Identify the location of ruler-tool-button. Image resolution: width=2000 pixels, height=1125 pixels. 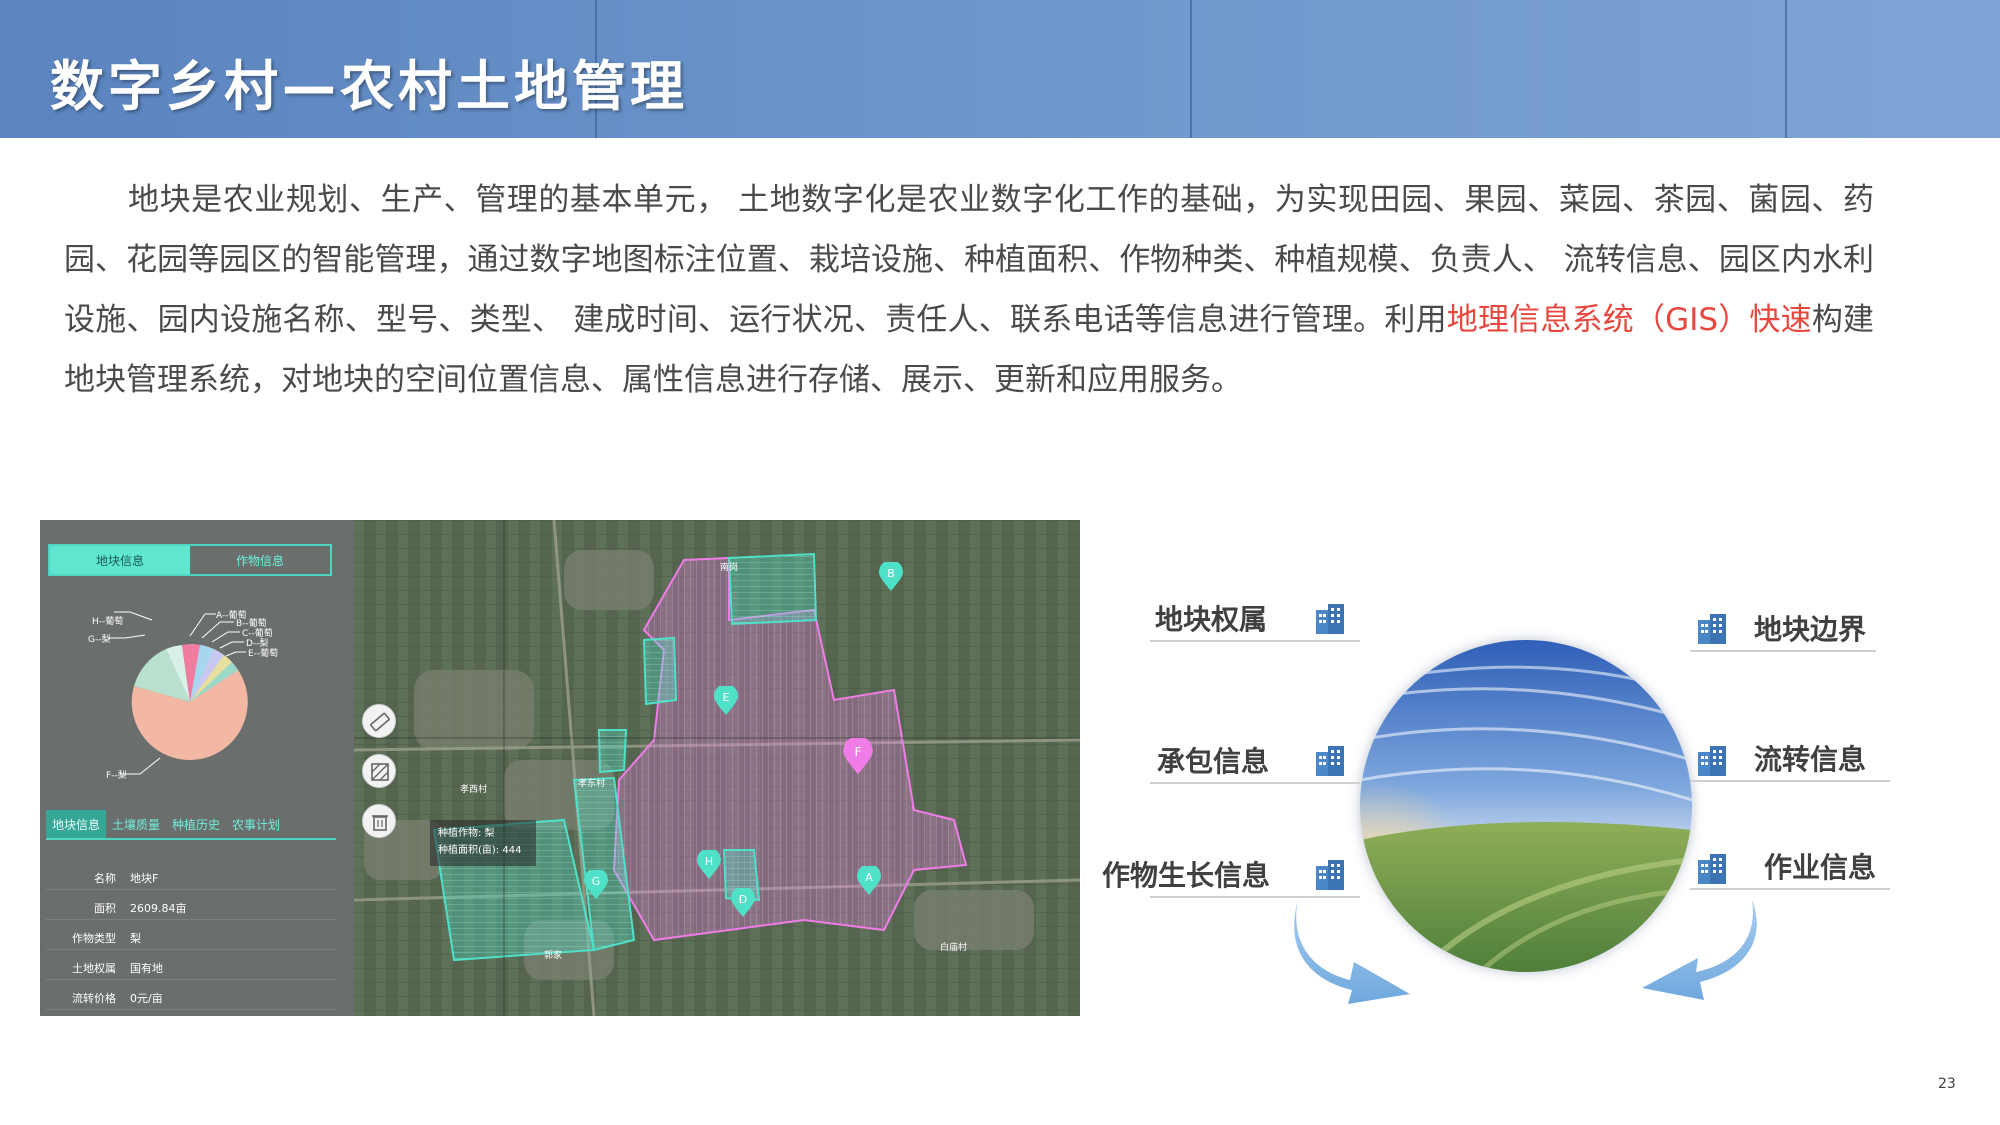
(379, 721).